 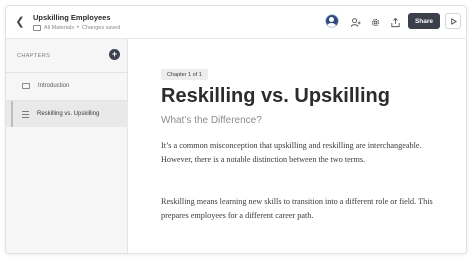 I want to click on user-avatar, so click(x=332, y=21).